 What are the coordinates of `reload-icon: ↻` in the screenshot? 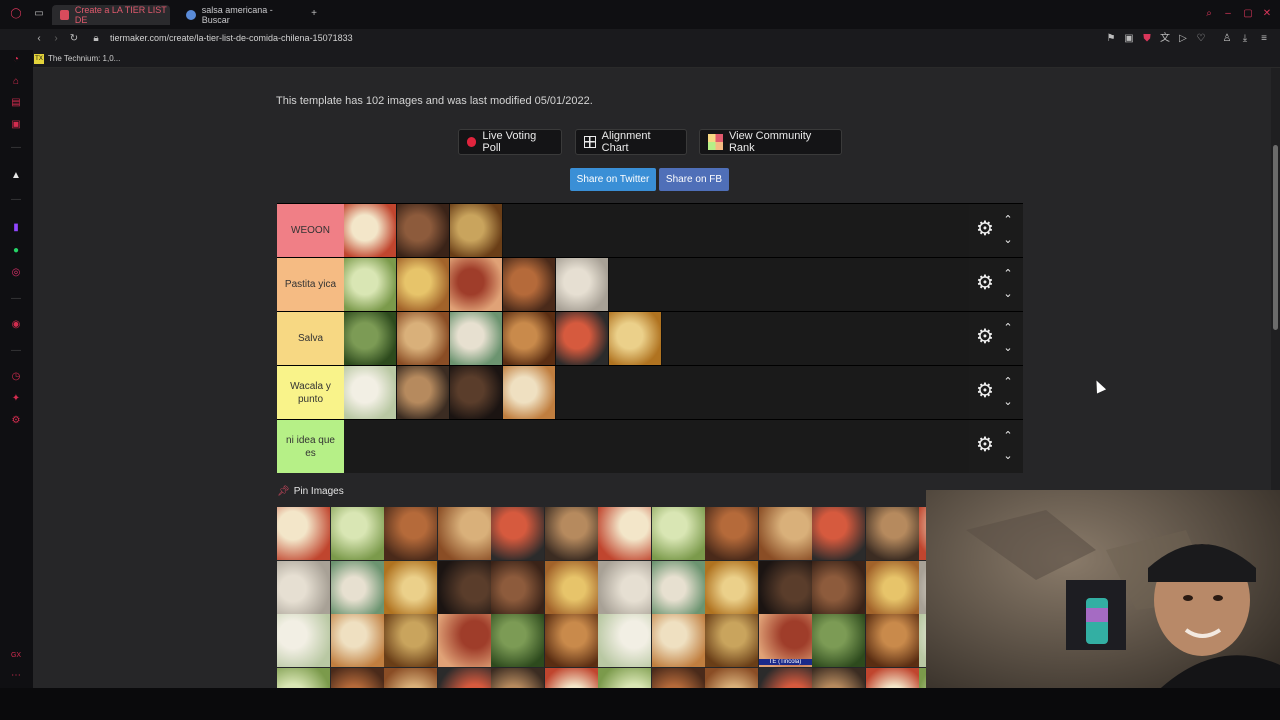 It's located at (74, 39).